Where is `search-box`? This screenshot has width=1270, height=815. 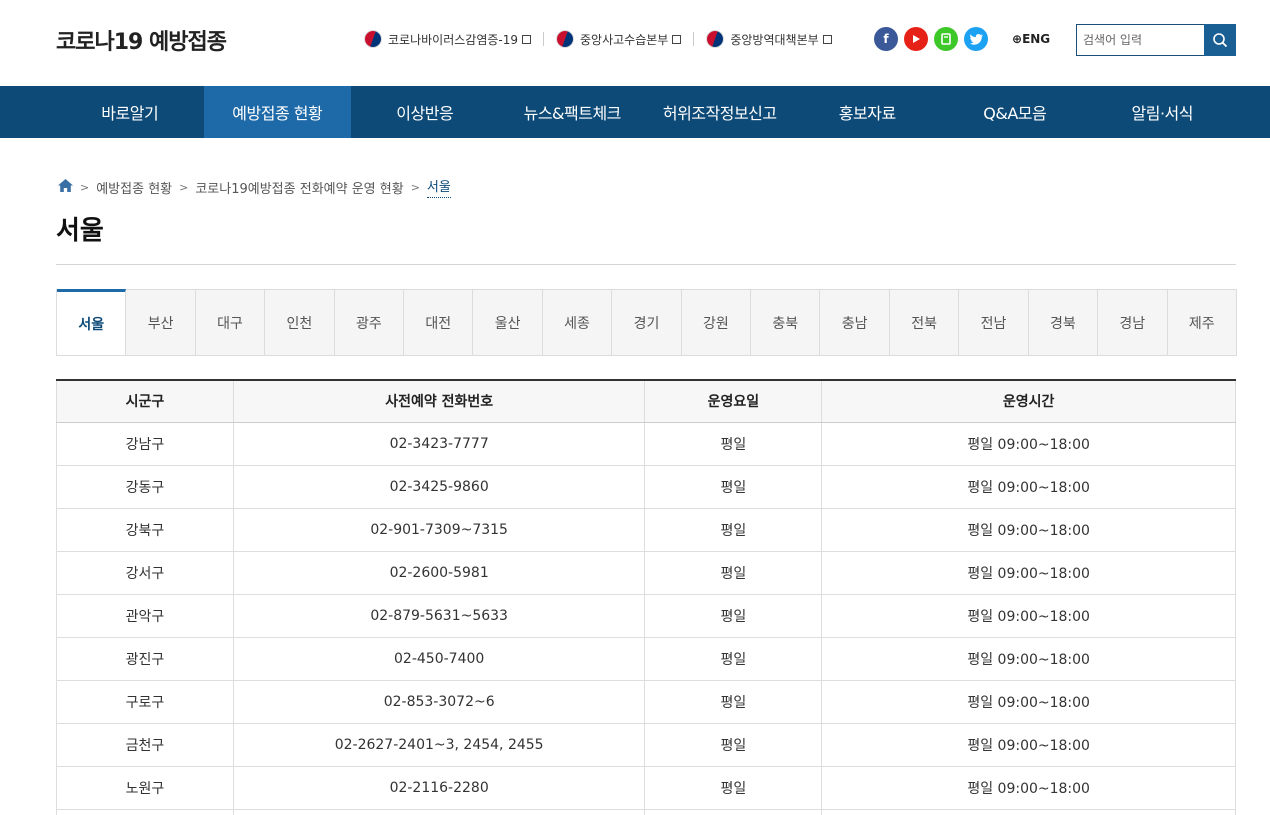
search-box is located at coordinates (1156, 40).